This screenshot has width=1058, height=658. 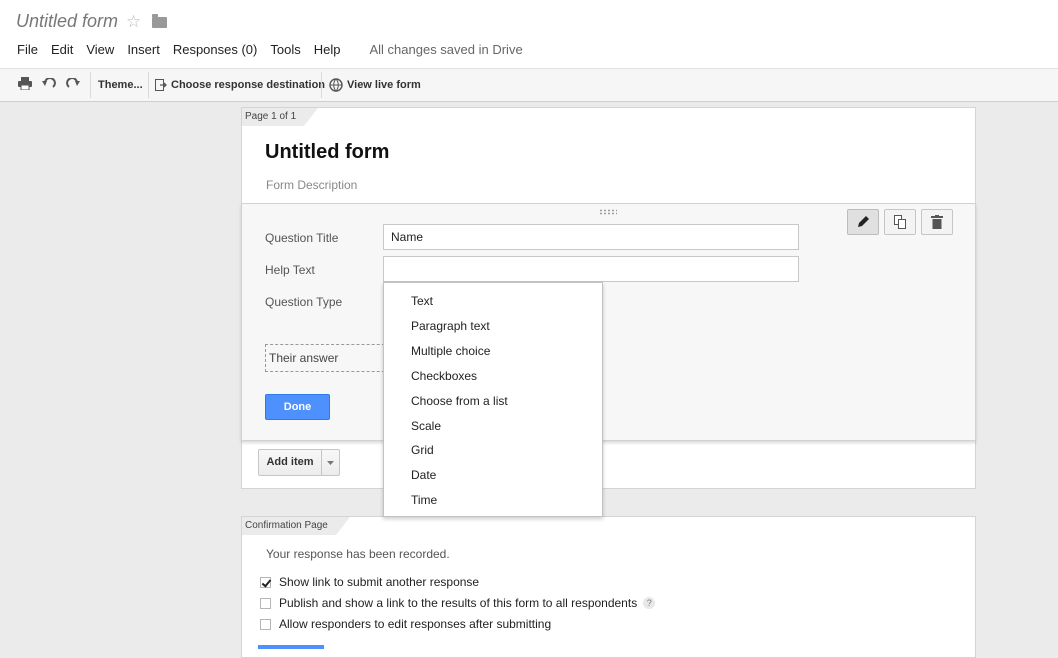 What do you see at coordinates (422, 301) in the screenshot?
I see `type-option-text: Text` at bounding box center [422, 301].